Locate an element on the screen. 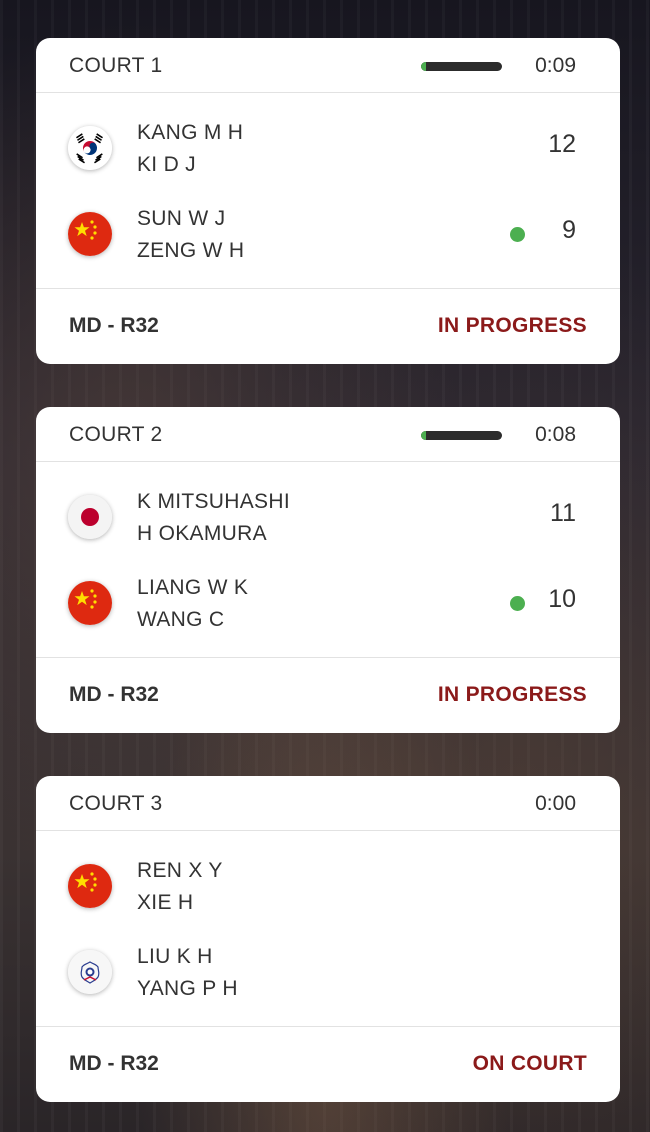 Image resolution: width=650 pixels, height=1132 pixels. team-score: 10 is located at coordinates (562, 599).